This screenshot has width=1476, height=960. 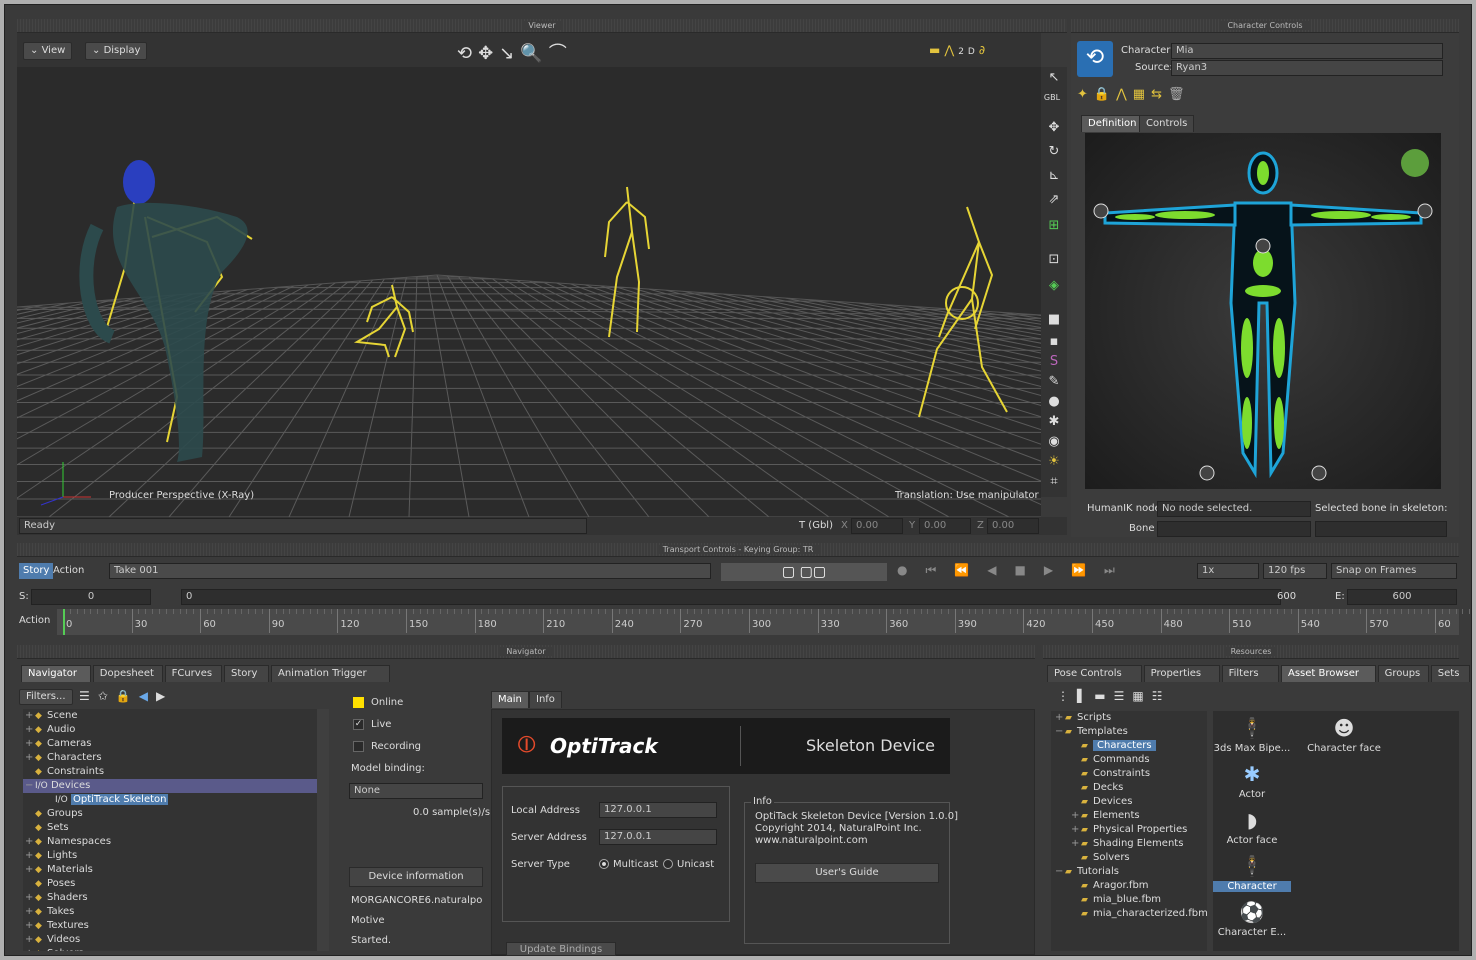 What do you see at coordinates (467, 53) in the screenshot?
I see `orbit-icon: ⟲` at bounding box center [467, 53].